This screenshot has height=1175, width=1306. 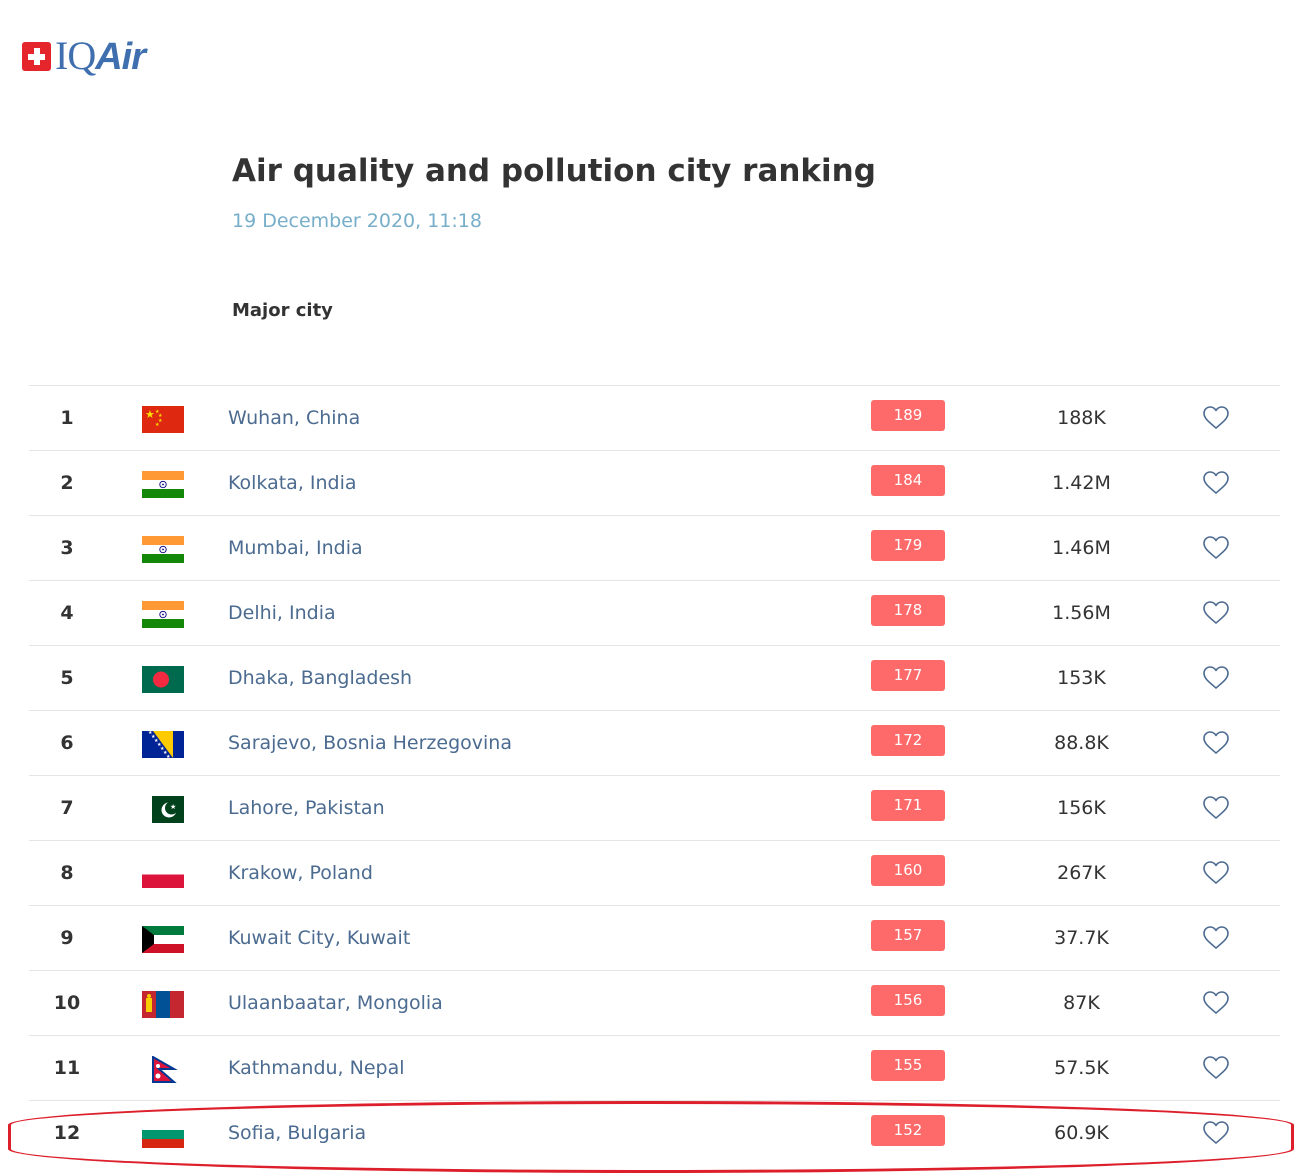 What do you see at coordinates (36, 56) in the screenshot?
I see `swiss-flag-icon` at bounding box center [36, 56].